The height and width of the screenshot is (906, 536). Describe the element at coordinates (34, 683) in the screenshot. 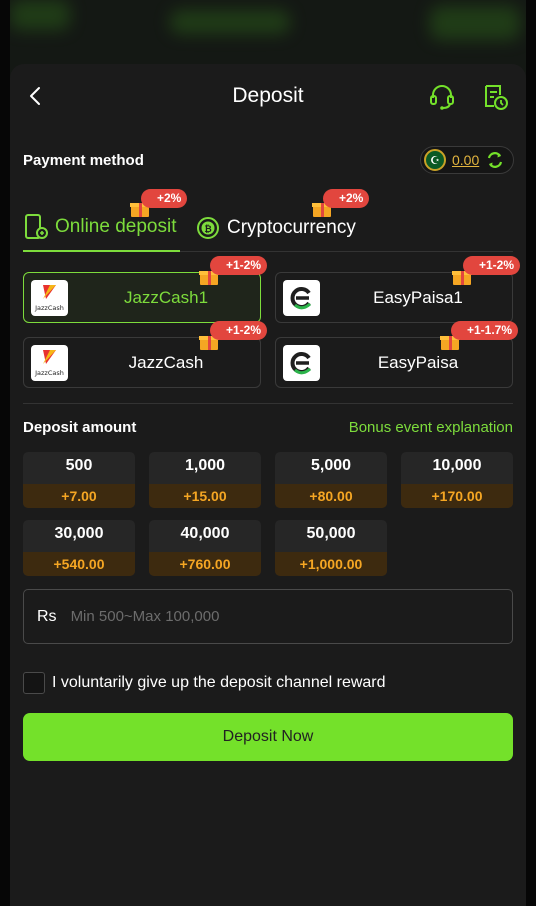

I see `waiver-checkbox` at that location.